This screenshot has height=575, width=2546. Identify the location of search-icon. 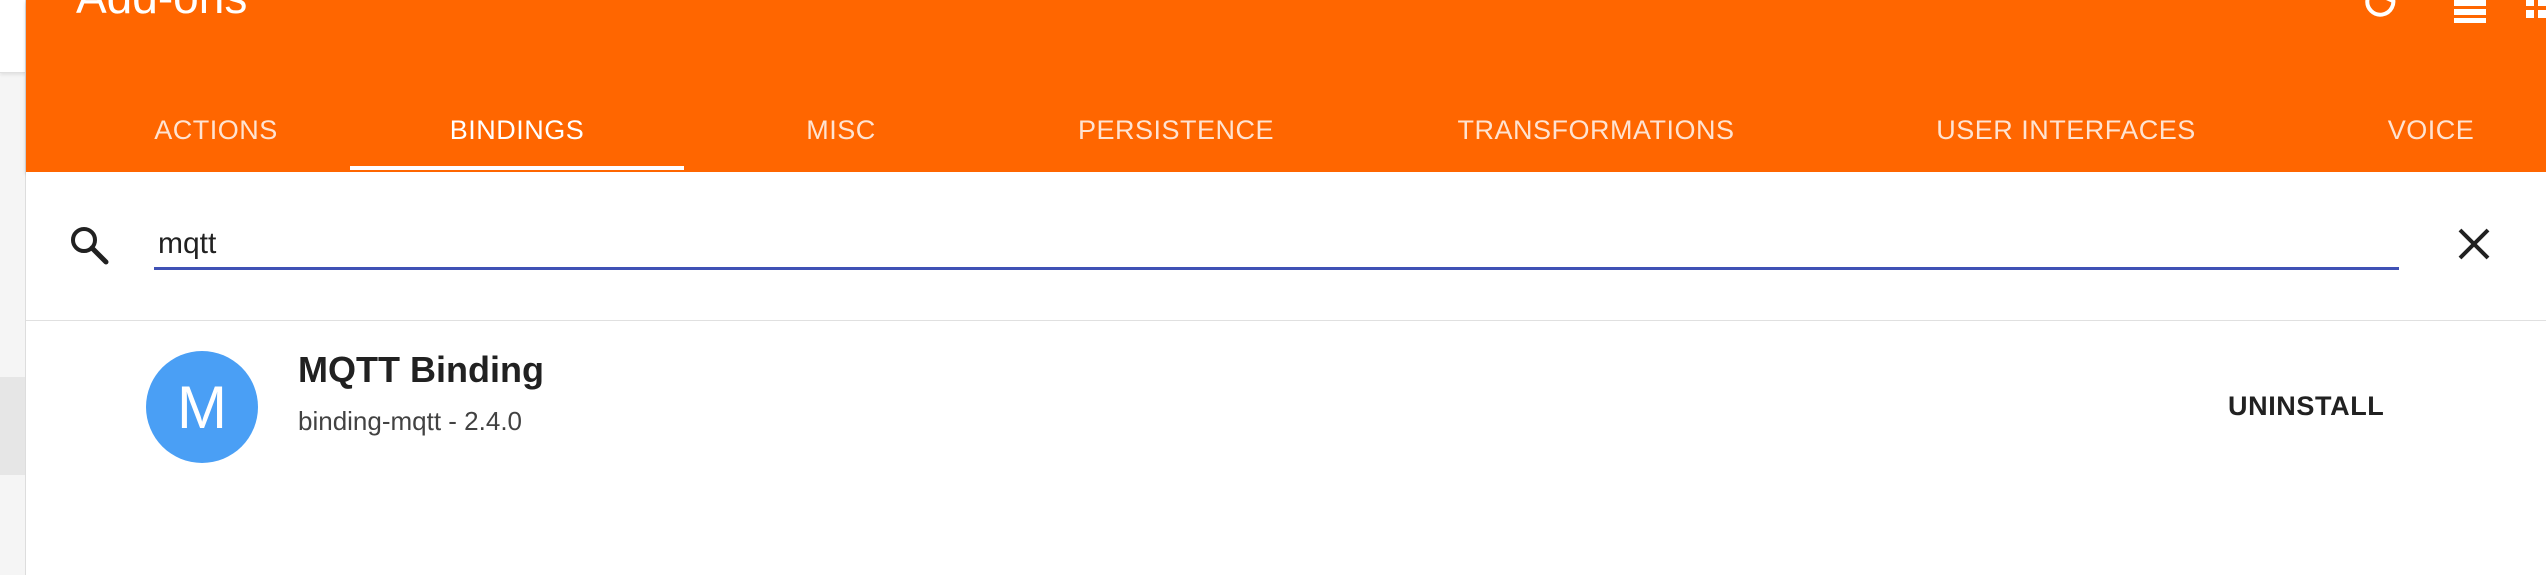
(89, 245).